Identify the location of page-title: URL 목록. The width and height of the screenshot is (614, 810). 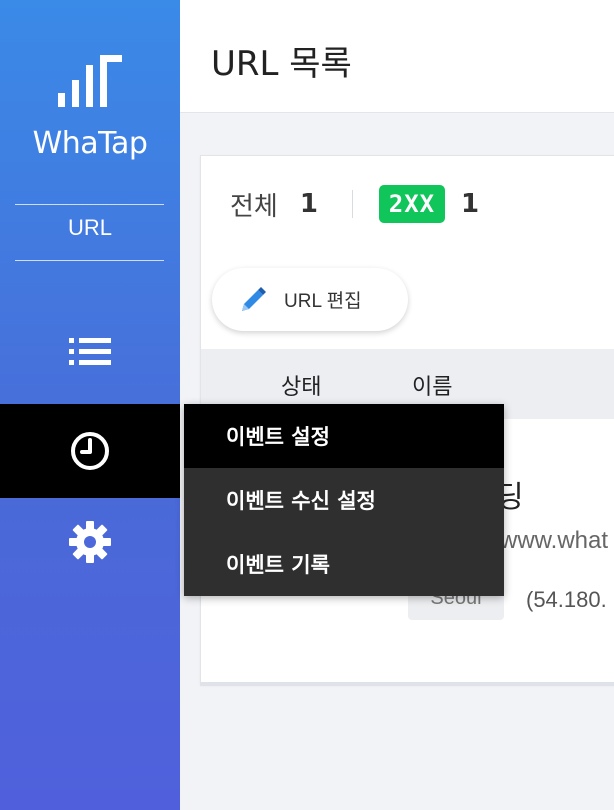
(281, 64).